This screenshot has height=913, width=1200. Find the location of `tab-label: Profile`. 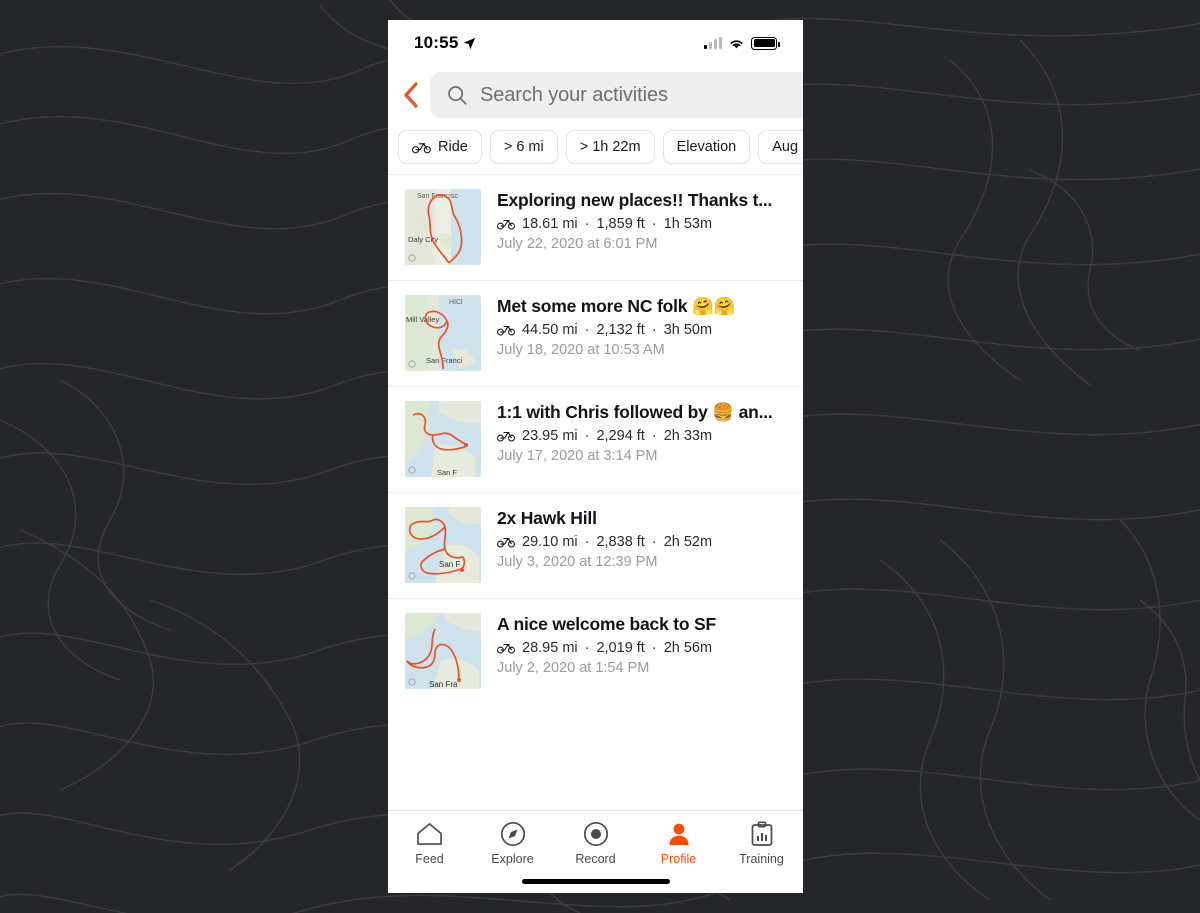

tab-label: Profile is located at coordinates (678, 859).